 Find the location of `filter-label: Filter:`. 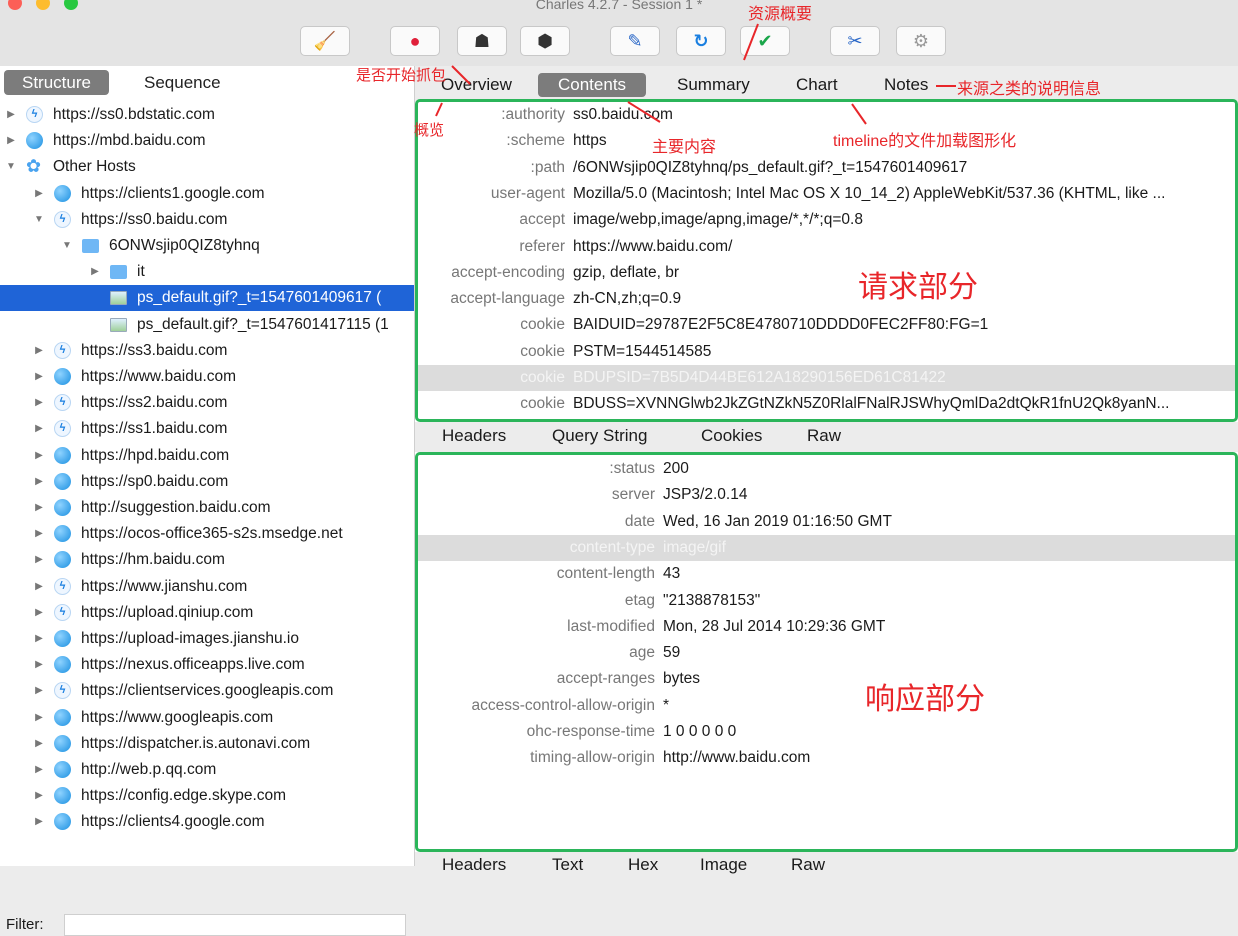

filter-label: Filter: is located at coordinates (25, 924).